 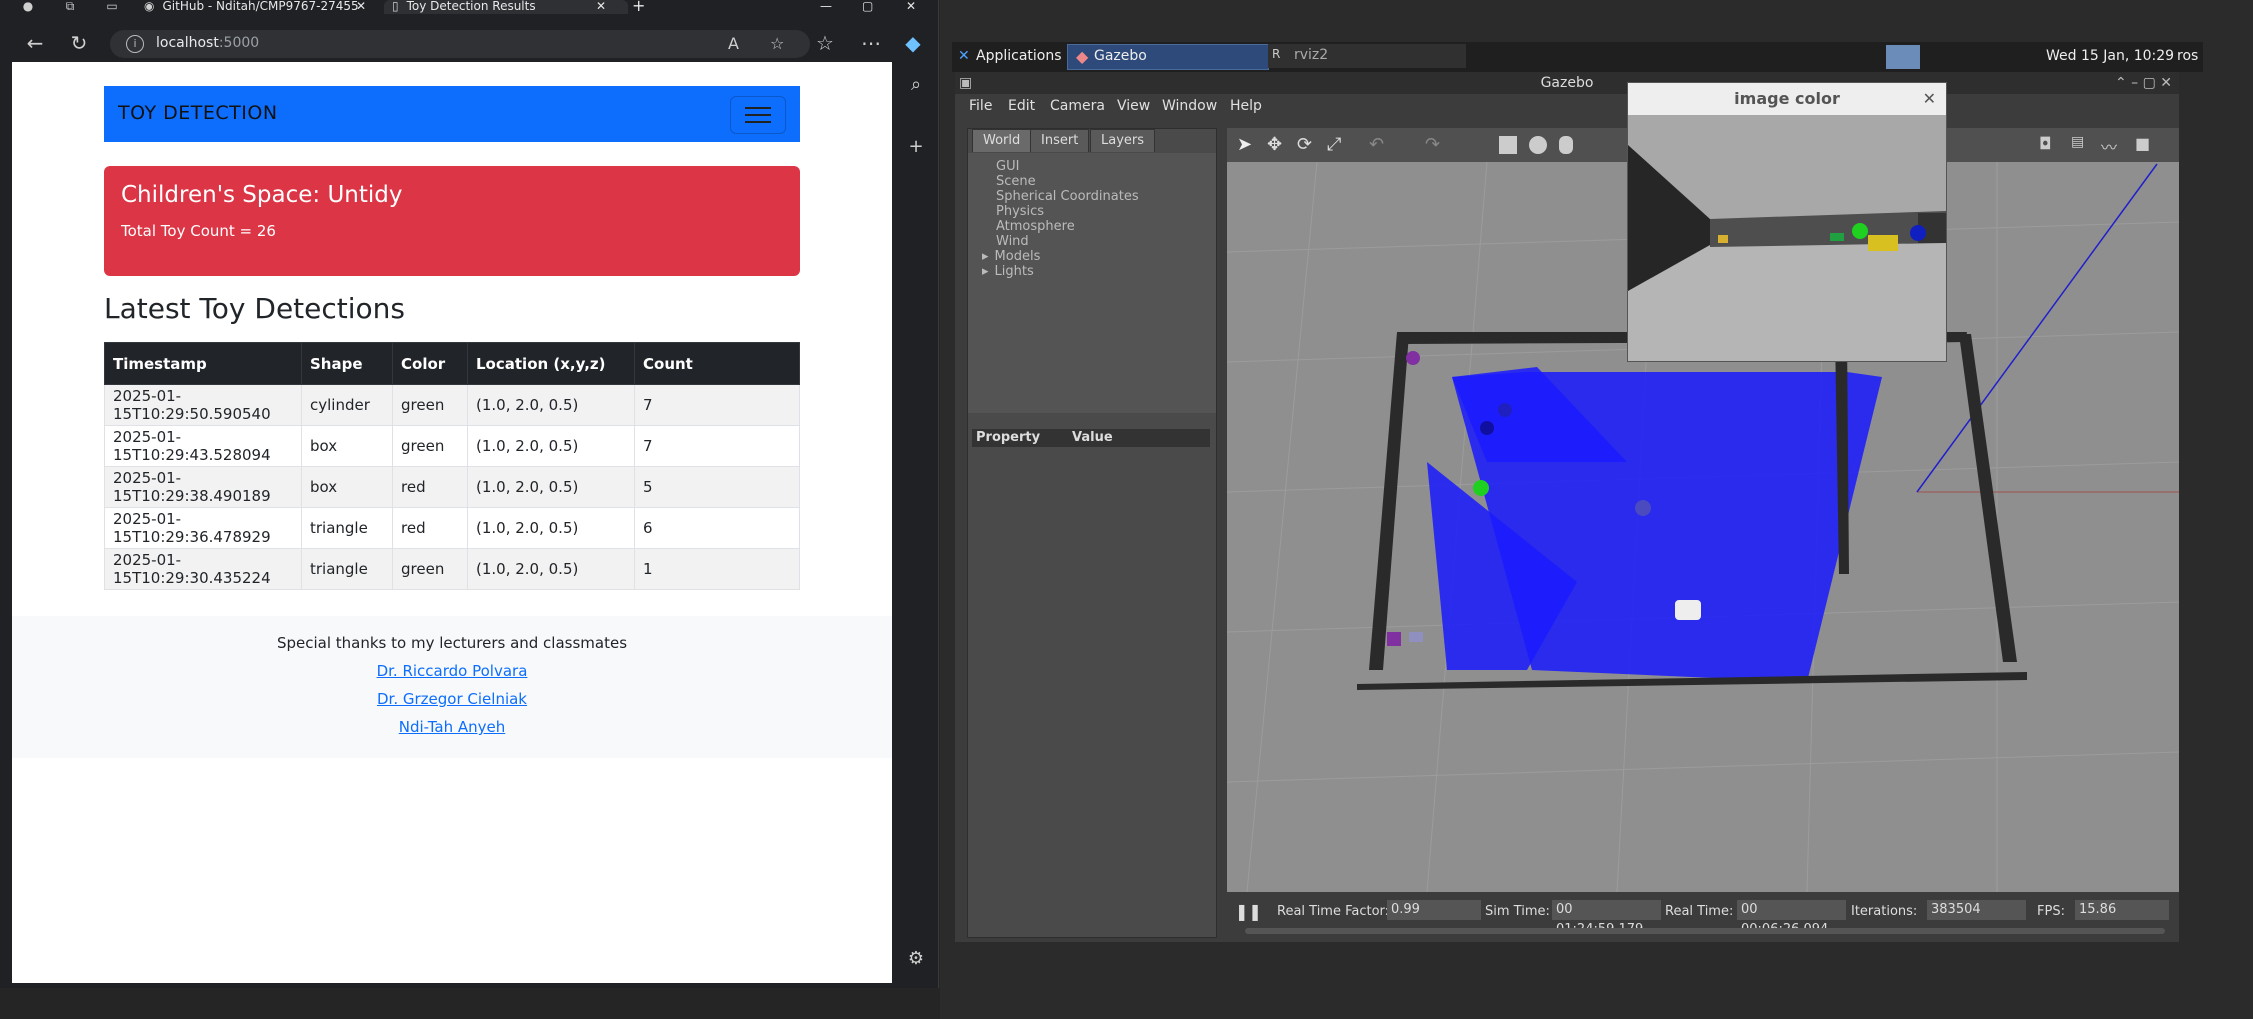 I want to click on camera-image, so click(x=1787, y=238).